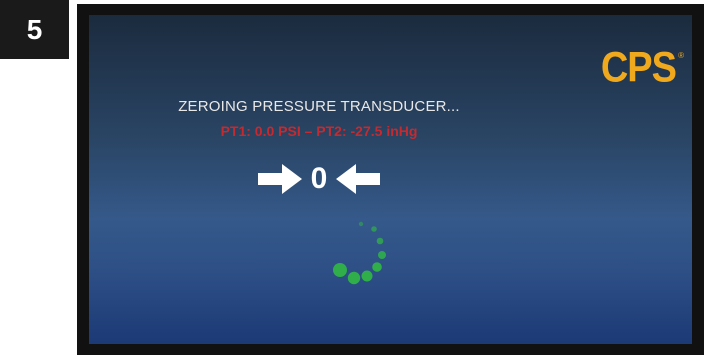 This screenshot has height=355, width=709. I want to click on zero-value: 0, so click(319, 178).